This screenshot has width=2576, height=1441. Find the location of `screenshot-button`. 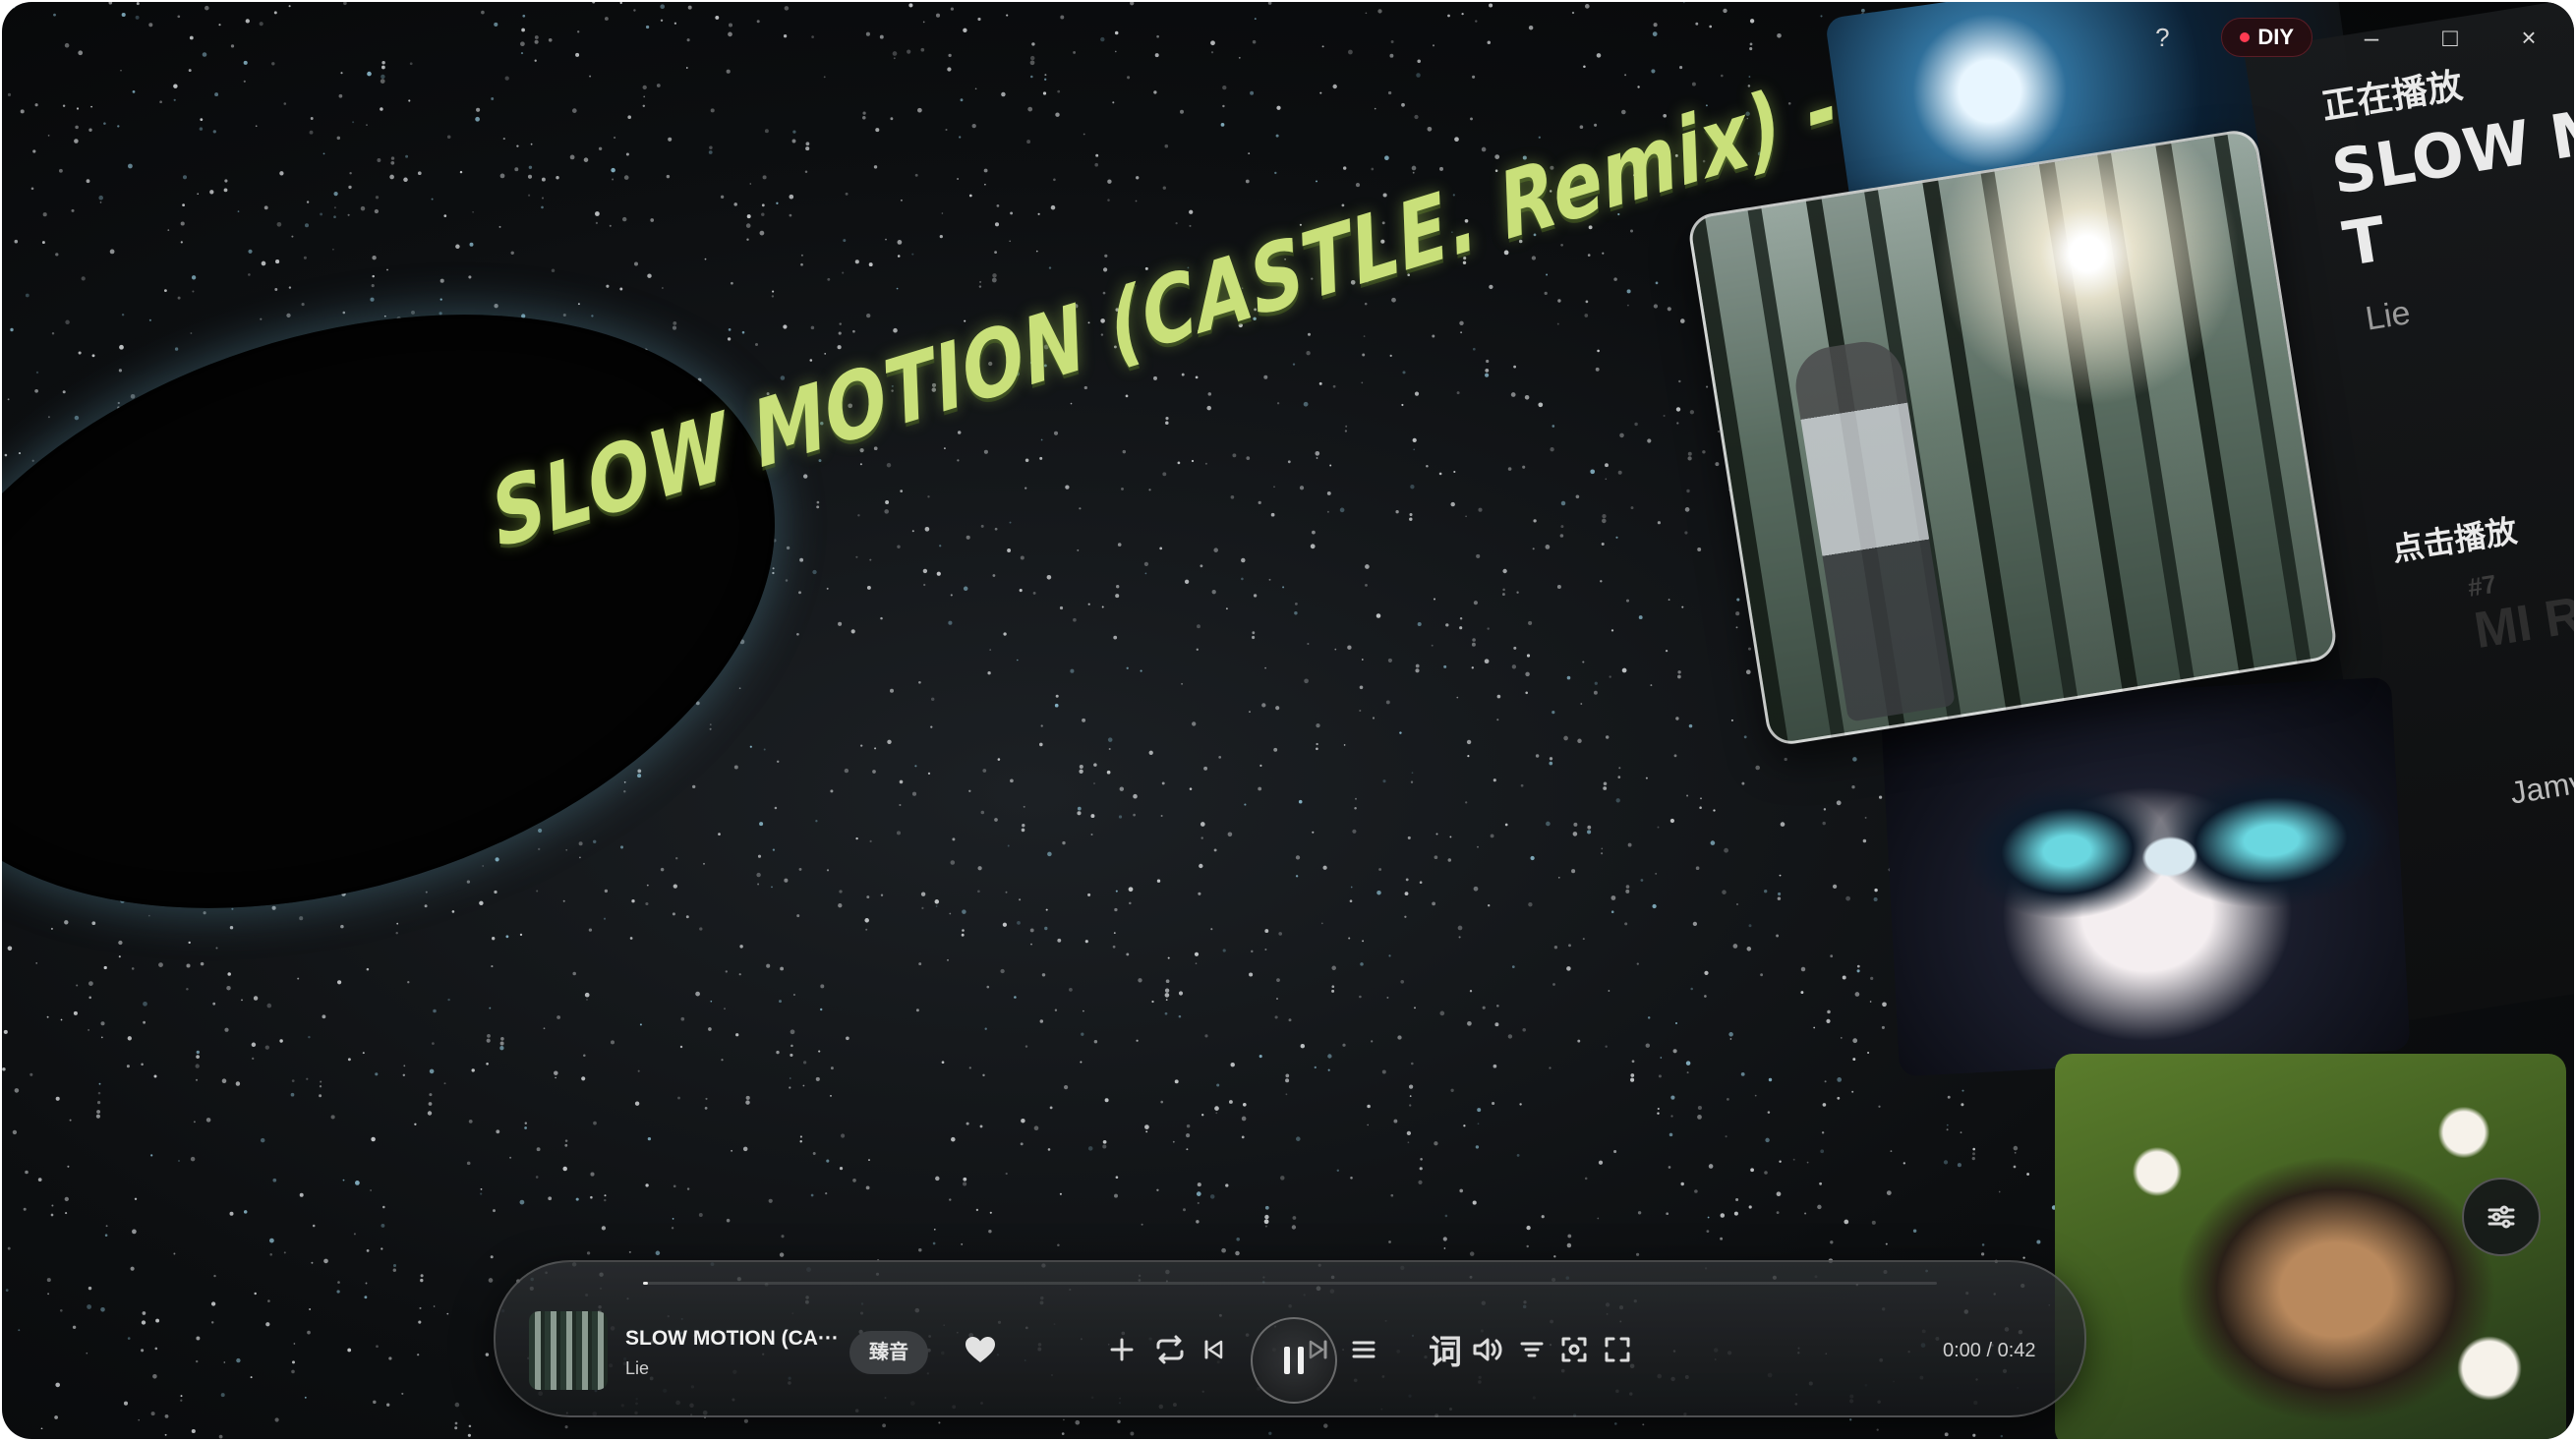

screenshot-button is located at coordinates (1574, 1352).